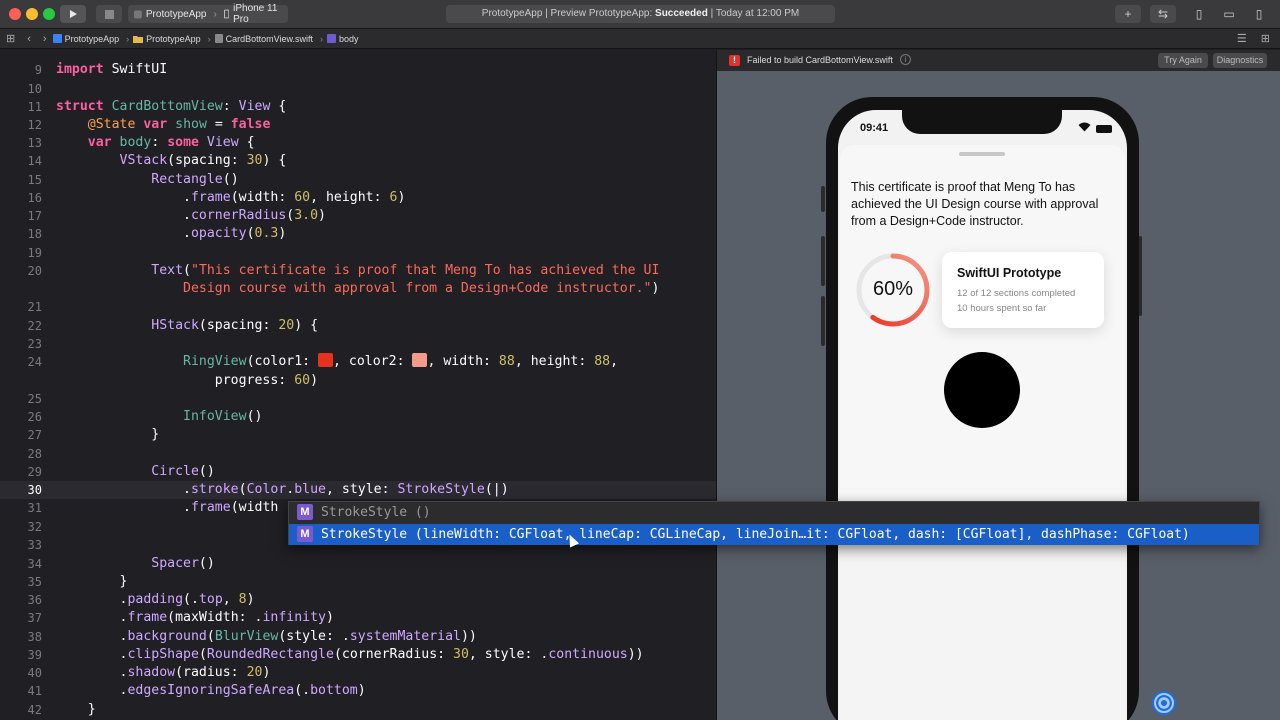  What do you see at coordinates (208, 14) in the screenshot?
I see `scheme-selector: PrototypeApp › iPhone 11 Pro` at bounding box center [208, 14].